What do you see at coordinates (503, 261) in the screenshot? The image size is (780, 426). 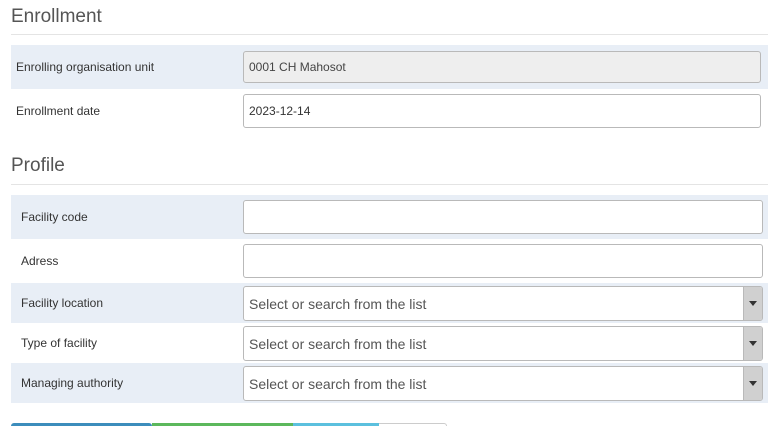 I see `address-input` at bounding box center [503, 261].